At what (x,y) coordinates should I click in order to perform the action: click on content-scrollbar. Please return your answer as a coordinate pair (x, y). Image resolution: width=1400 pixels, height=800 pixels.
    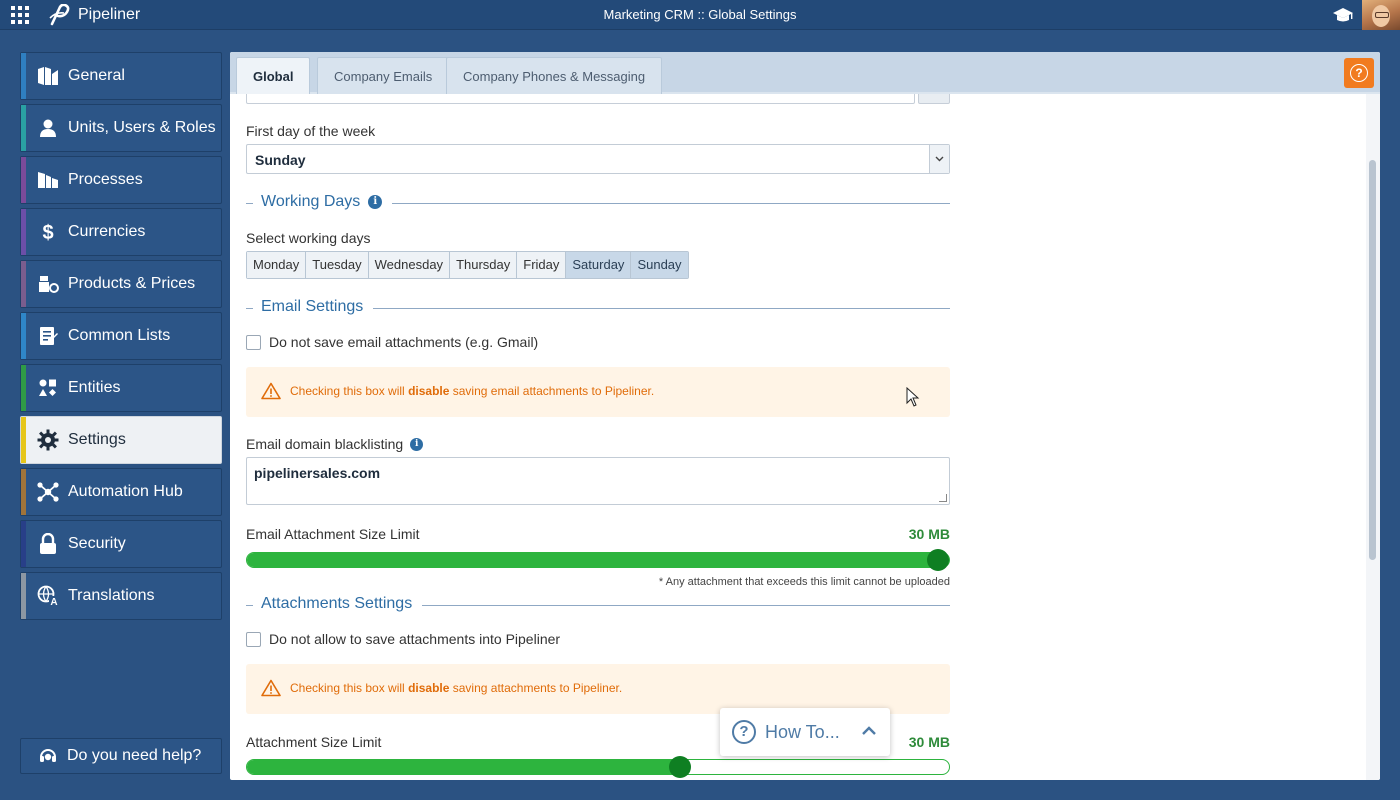
    Looking at the image, I should click on (1373, 437).